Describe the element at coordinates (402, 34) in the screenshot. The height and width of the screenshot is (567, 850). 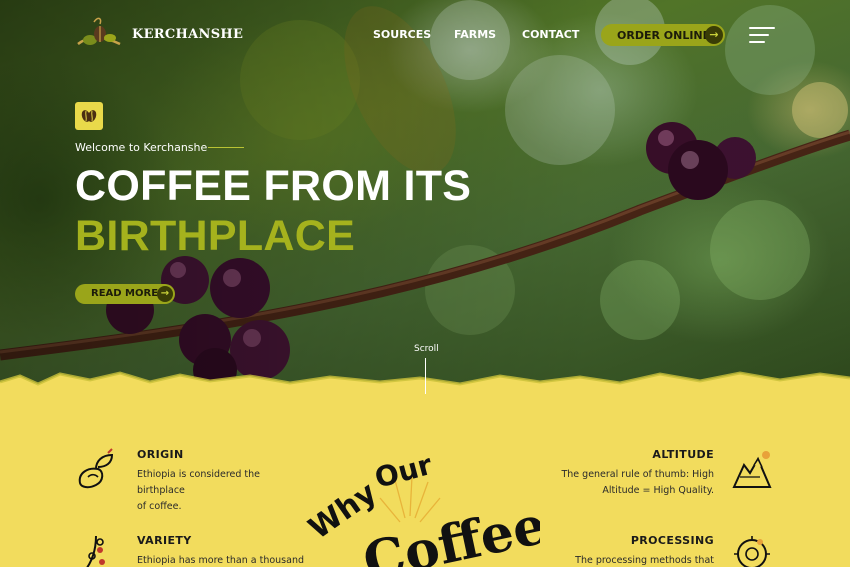
I see `nav-item-sources: SOURCES` at that location.